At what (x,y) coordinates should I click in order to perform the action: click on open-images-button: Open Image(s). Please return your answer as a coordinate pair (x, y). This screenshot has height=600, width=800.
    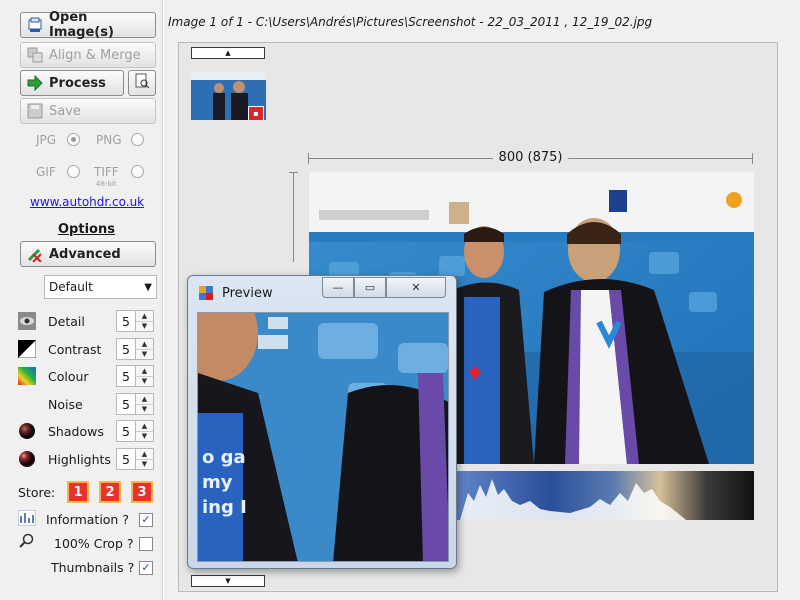
    Looking at the image, I should click on (88, 25).